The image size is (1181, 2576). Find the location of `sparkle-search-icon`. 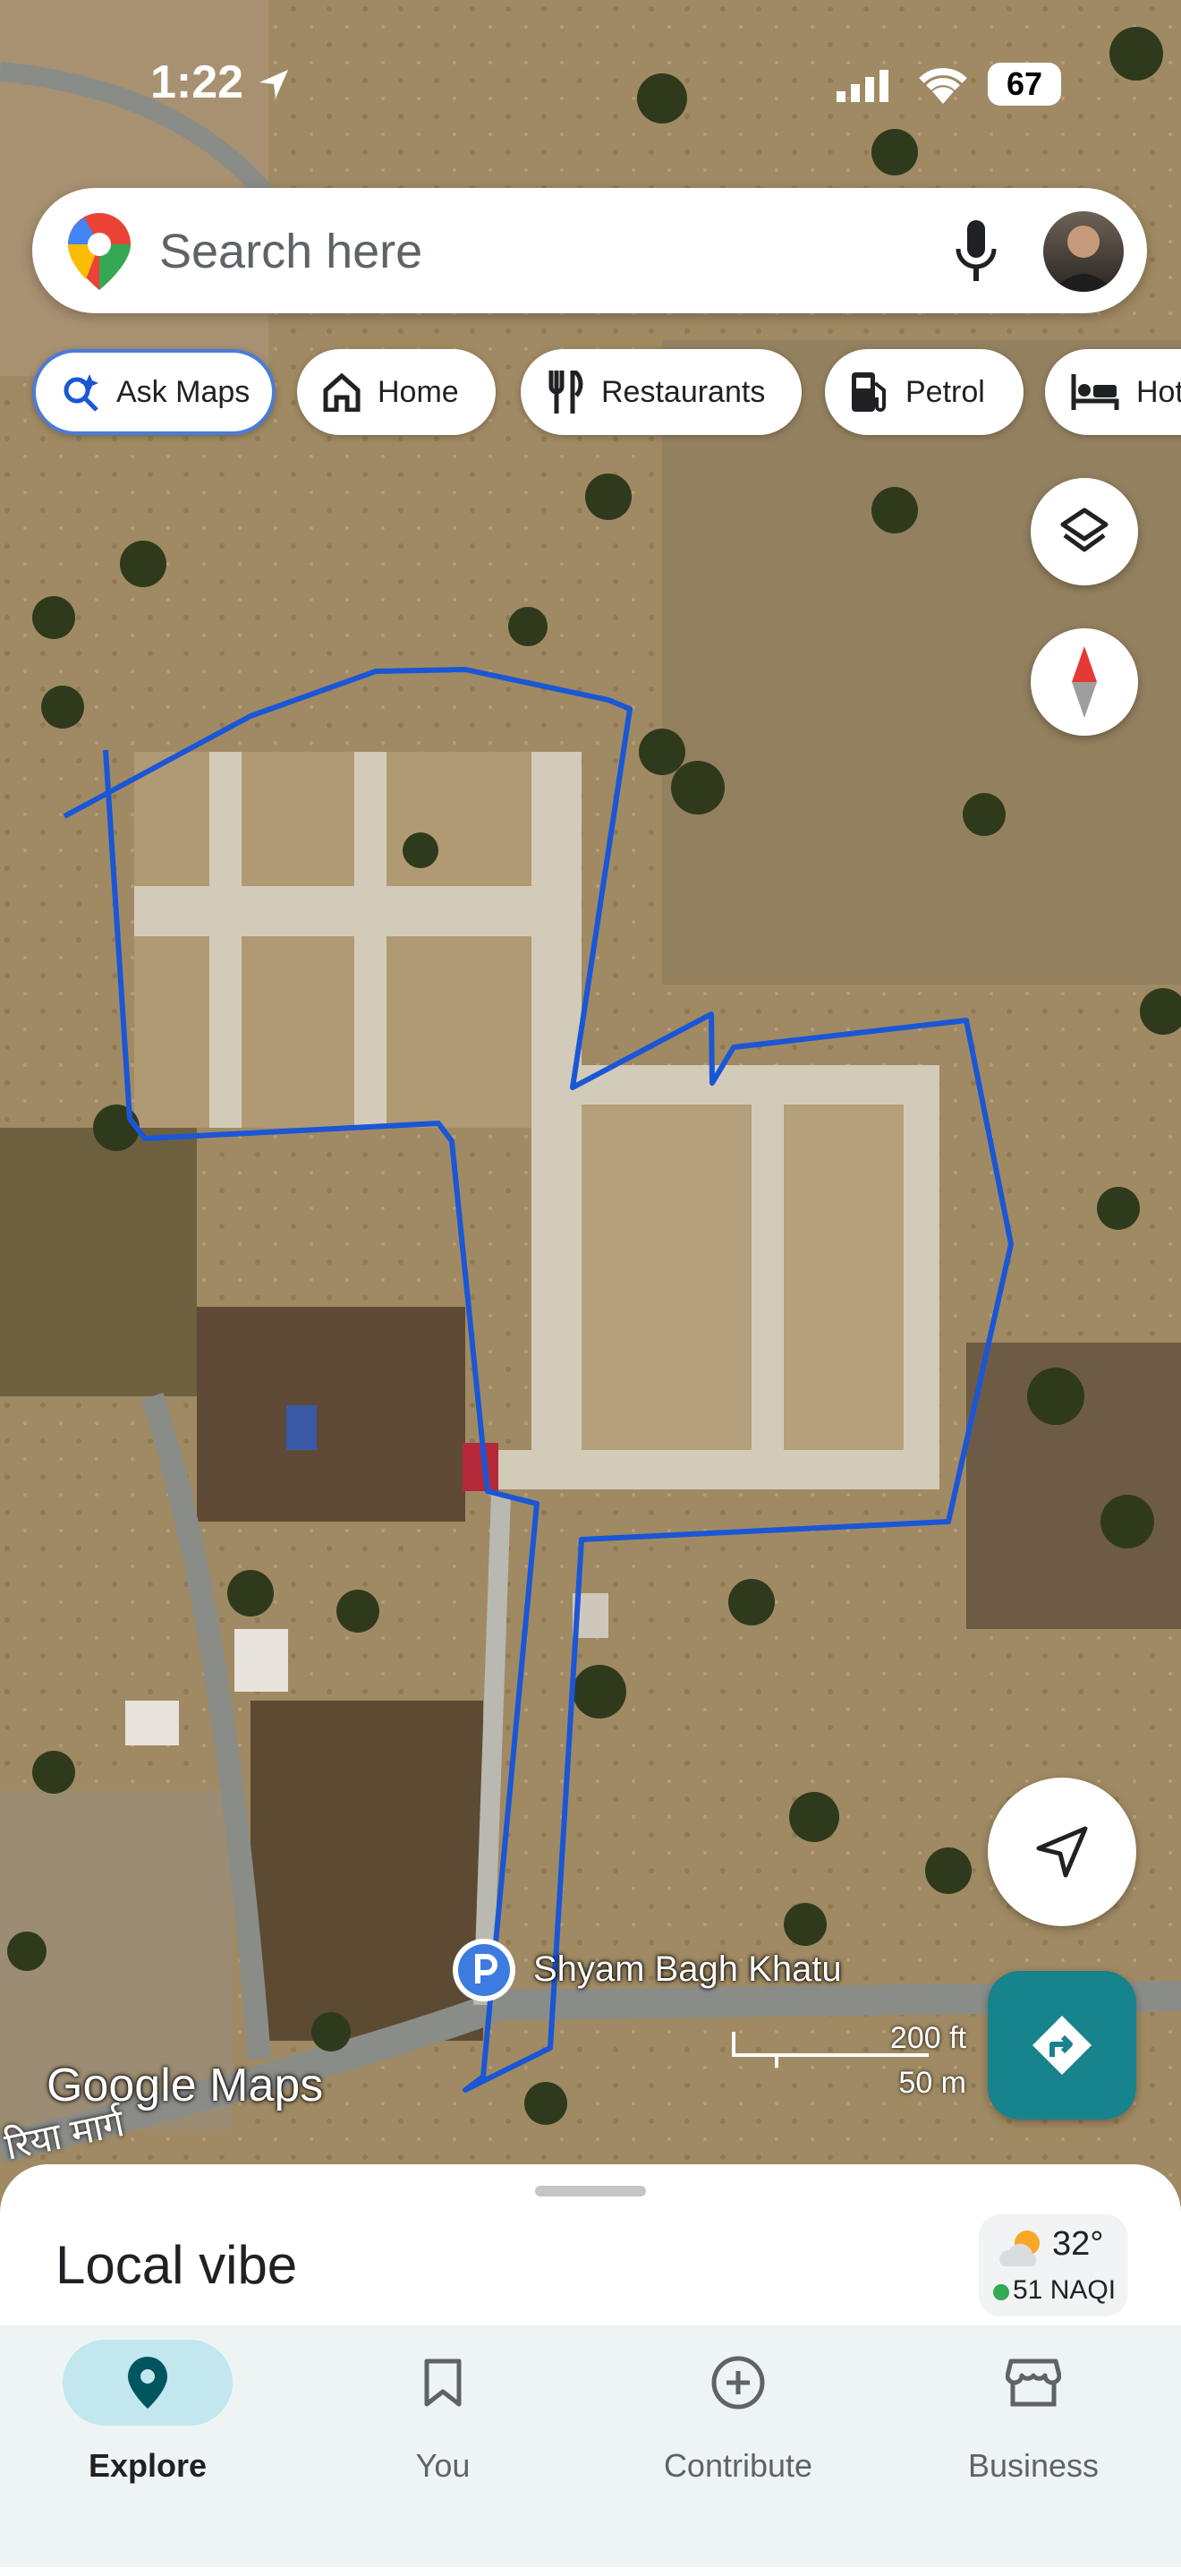

sparkle-search-icon is located at coordinates (81, 393).